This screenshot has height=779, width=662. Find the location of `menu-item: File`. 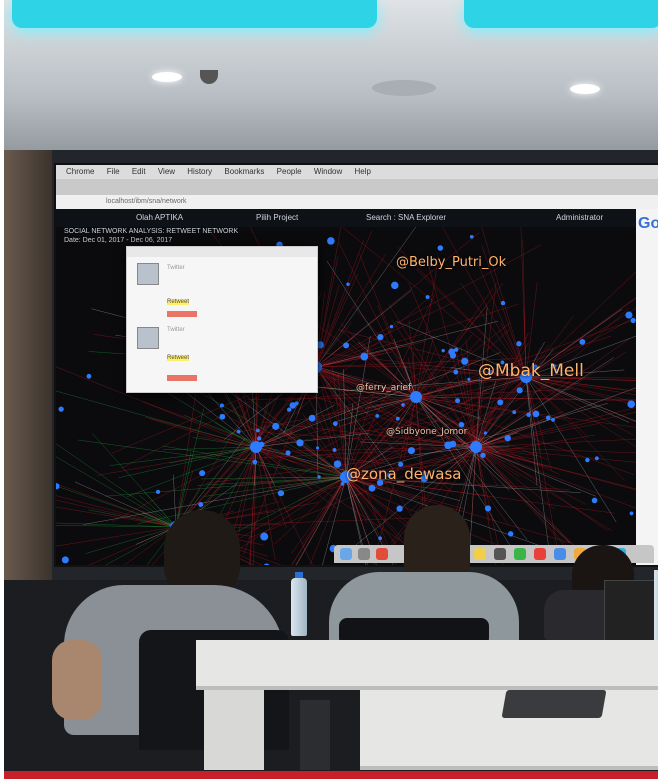

menu-item: File is located at coordinates (113, 171).